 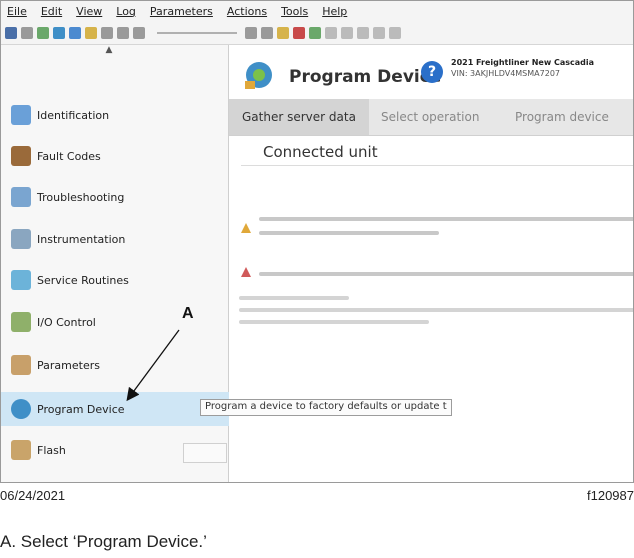 I want to click on menu-log: Log, so click(x=126, y=11).